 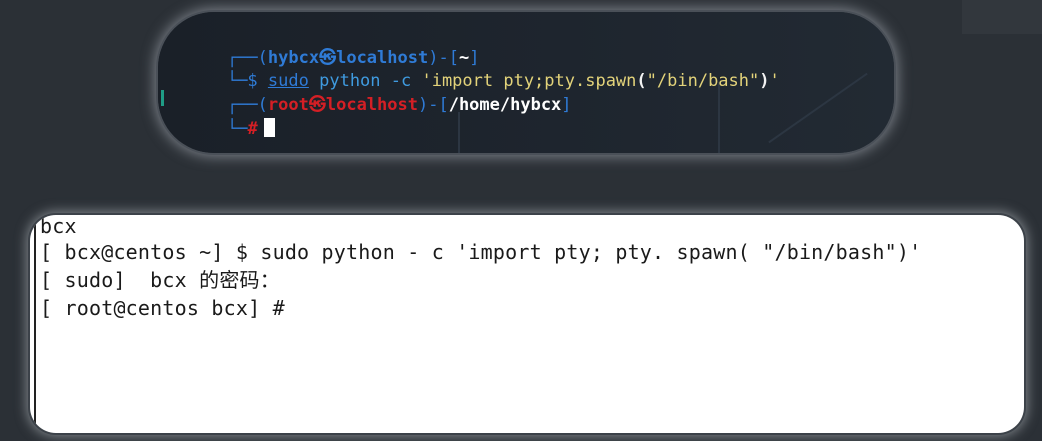 What do you see at coordinates (35, 324) in the screenshot?
I see `terminal-left-border` at bounding box center [35, 324].